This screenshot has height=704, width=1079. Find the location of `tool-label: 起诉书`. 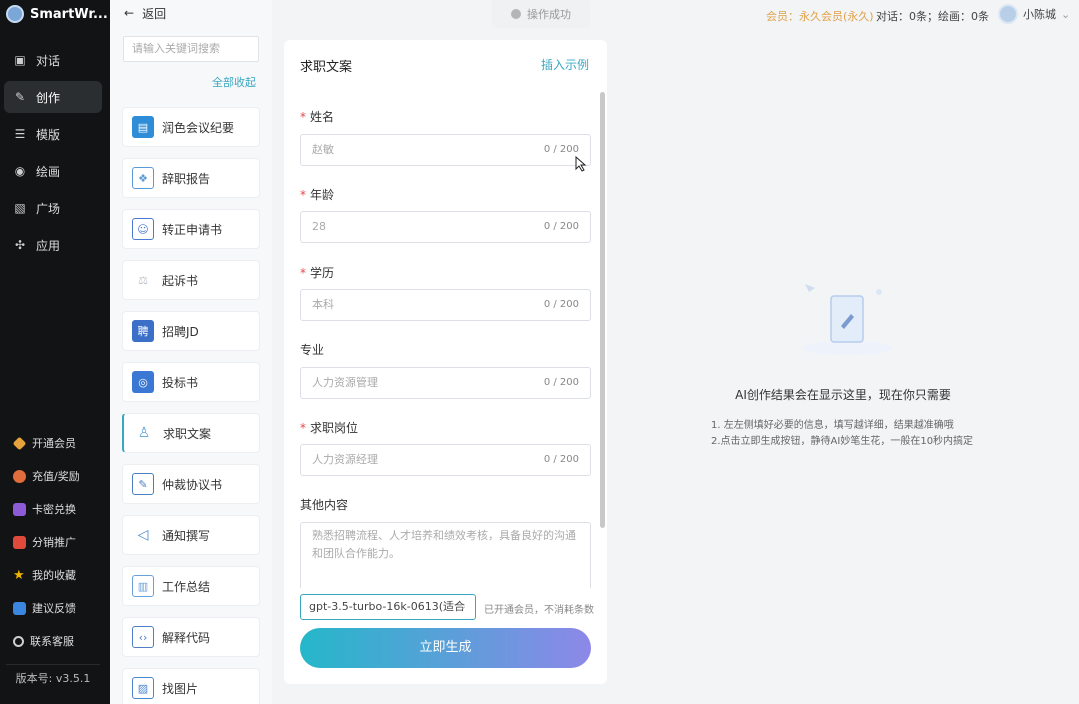

tool-label: 起诉书 is located at coordinates (180, 280).